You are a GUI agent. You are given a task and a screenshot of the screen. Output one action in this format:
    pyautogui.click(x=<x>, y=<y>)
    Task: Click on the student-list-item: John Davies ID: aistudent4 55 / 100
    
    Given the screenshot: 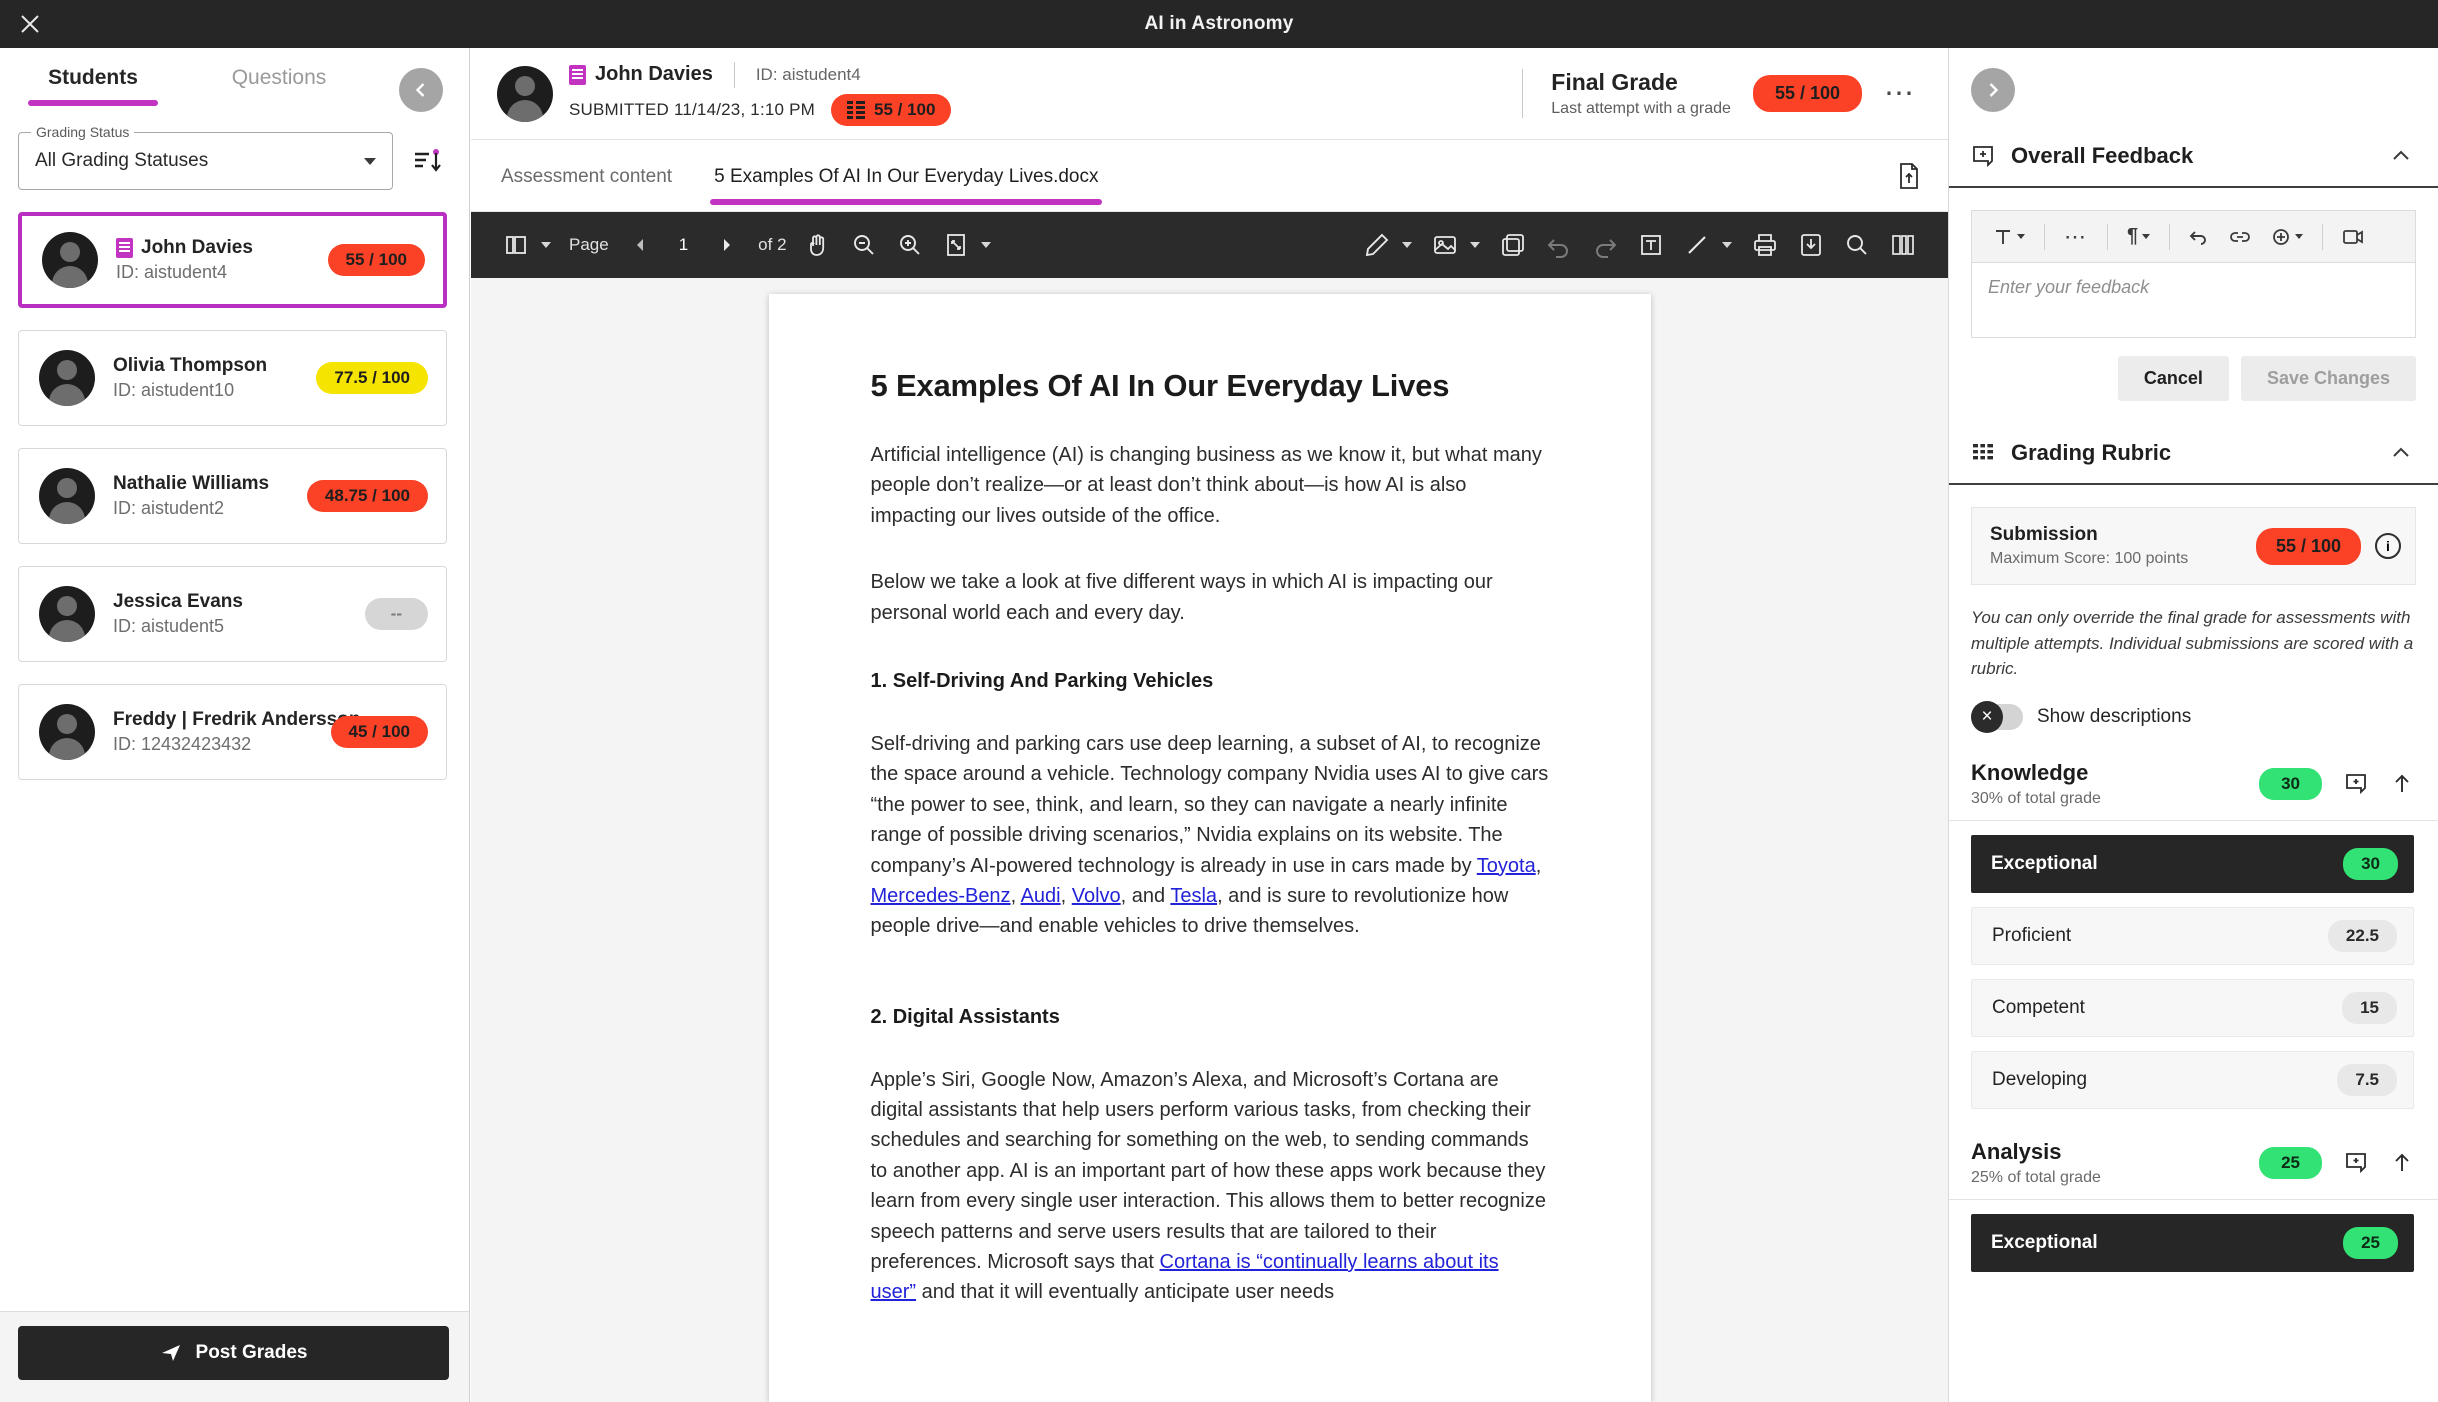 What is the action you would take?
    pyautogui.click(x=232, y=260)
    